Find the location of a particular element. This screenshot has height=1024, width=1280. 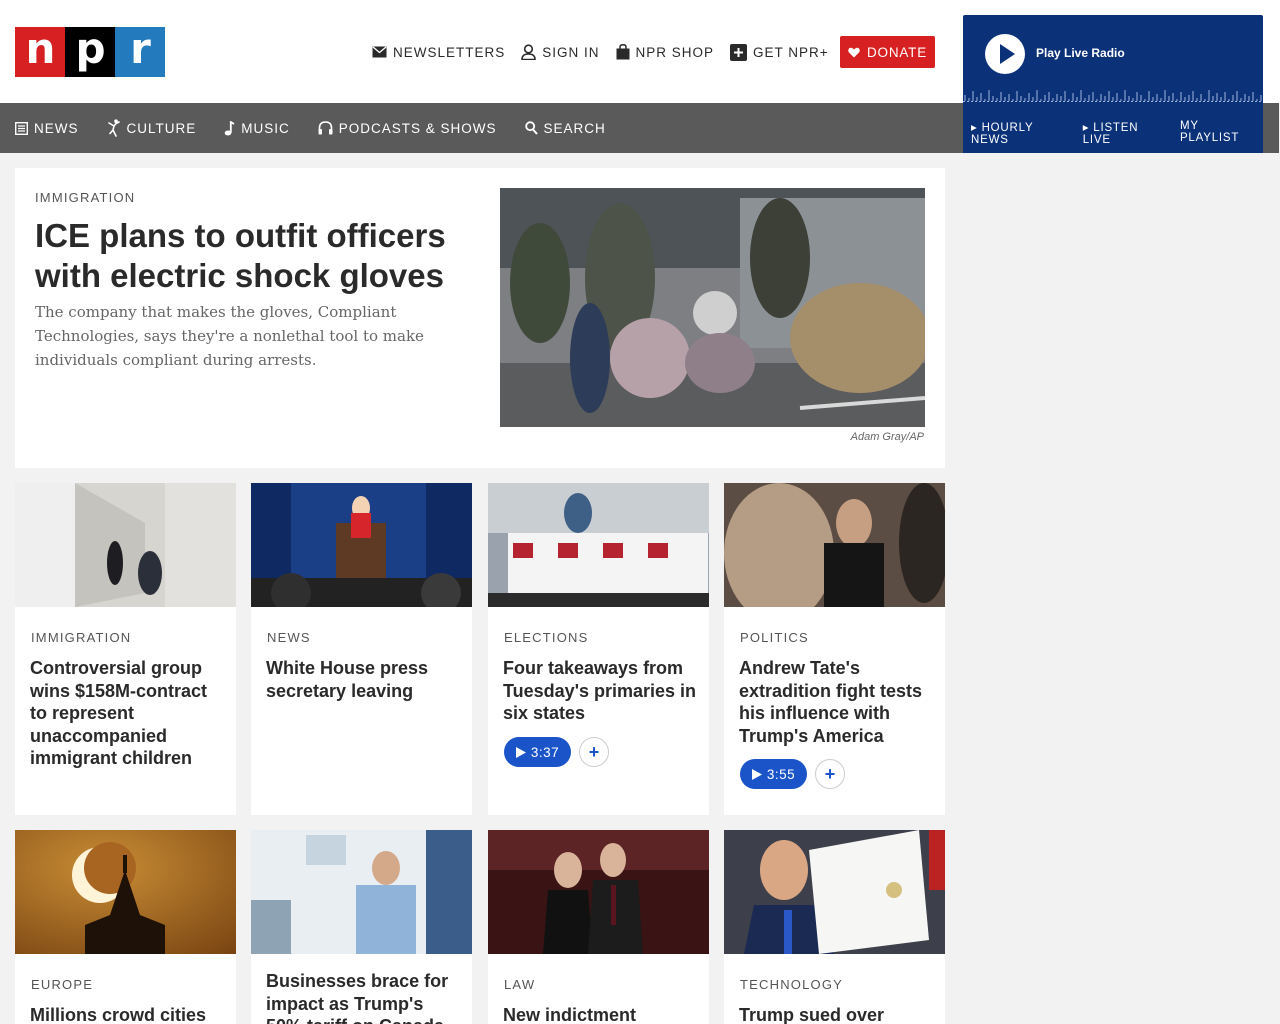

envelope-icon is located at coordinates (379, 52).